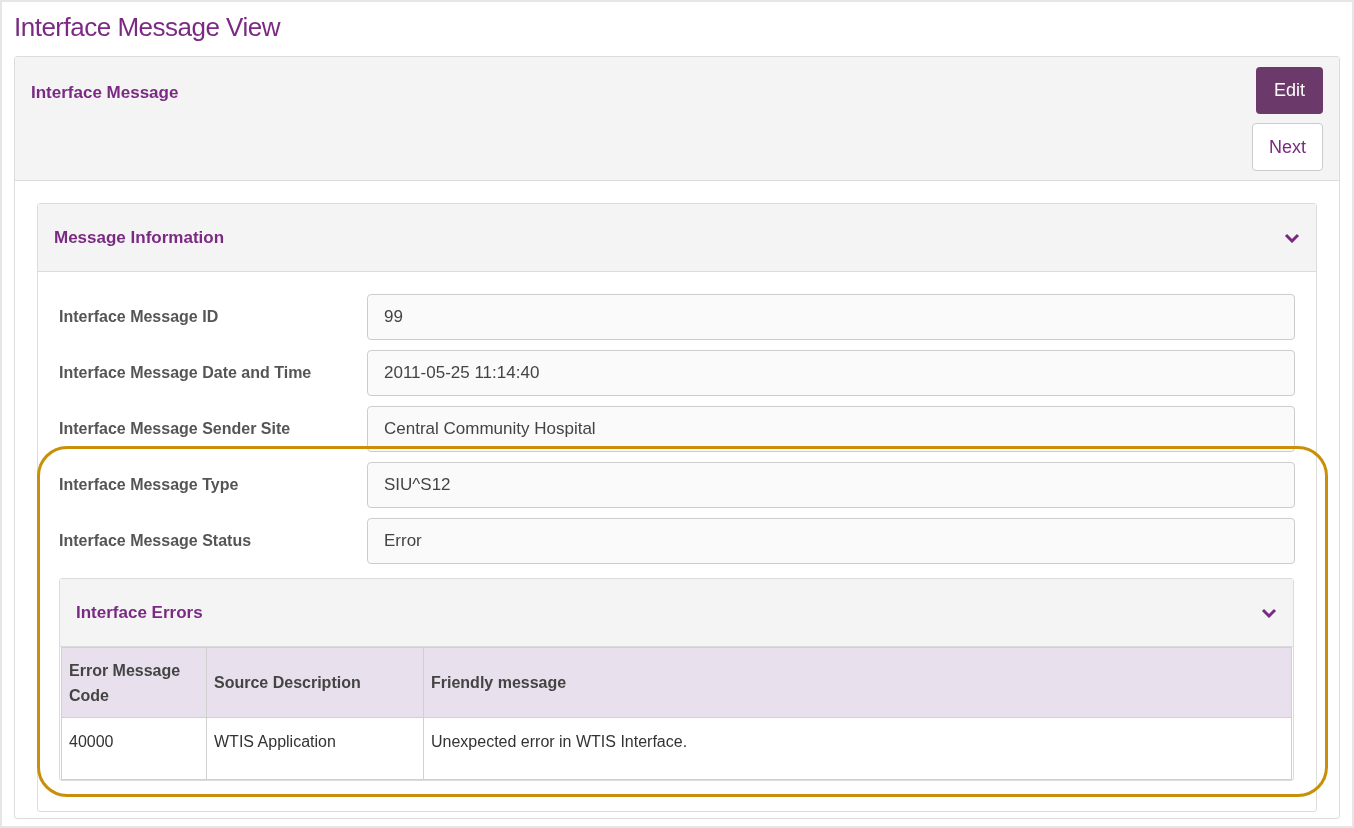 The height and width of the screenshot is (828, 1354). I want to click on text-field: Error, so click(831, 541).